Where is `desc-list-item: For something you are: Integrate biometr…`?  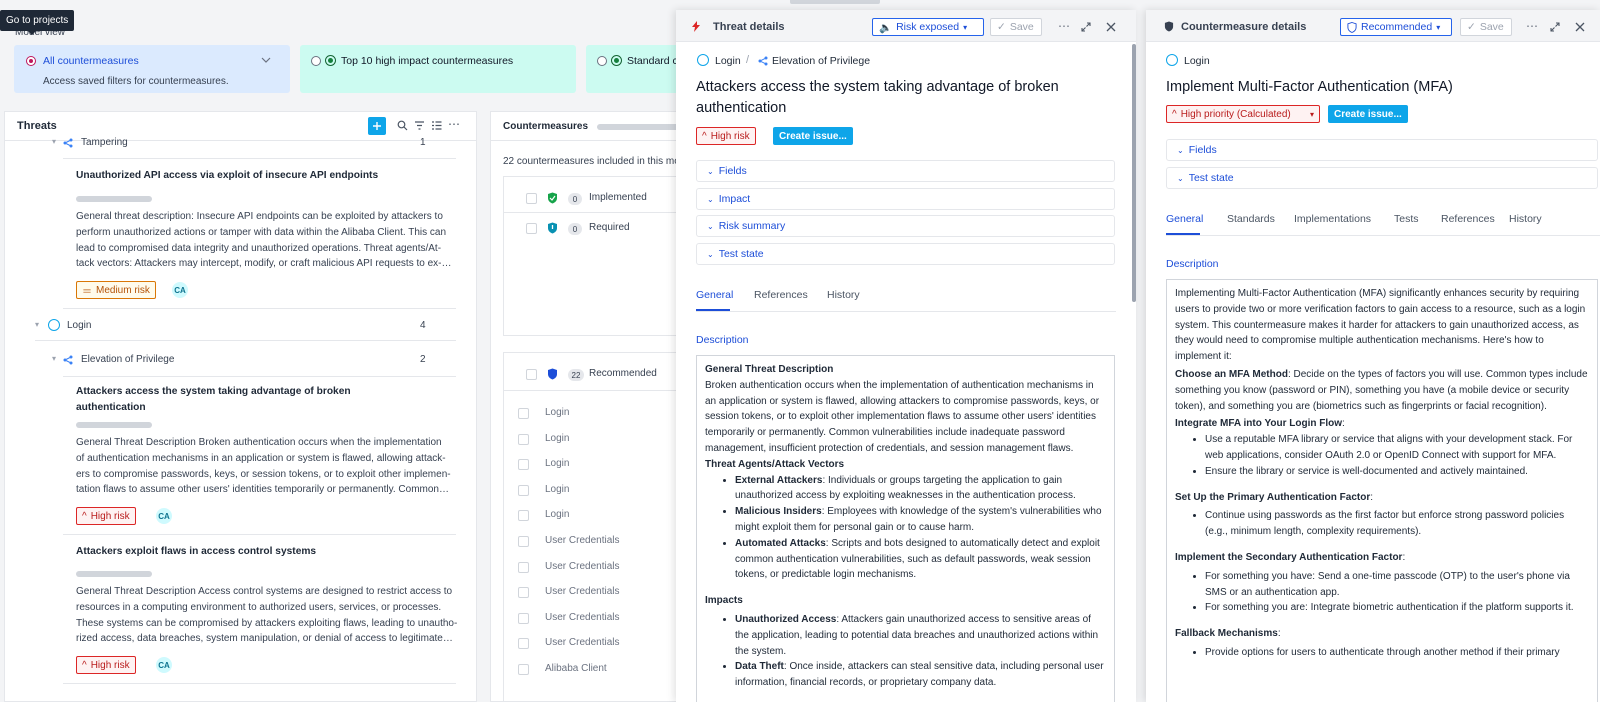 desc-list-item: For something you are: Integrate biometr… is located at coordinates (1397, 608).